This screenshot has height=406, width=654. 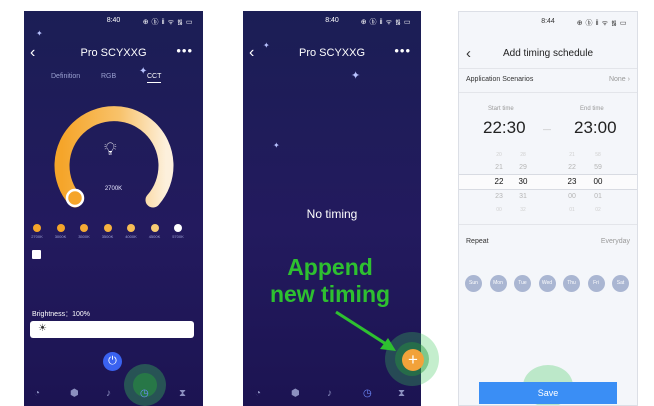 What do you see at coordinates (504, 128) in the screenshot?
I see `start-time-value: 22:30` at bounding box center [504, 128].